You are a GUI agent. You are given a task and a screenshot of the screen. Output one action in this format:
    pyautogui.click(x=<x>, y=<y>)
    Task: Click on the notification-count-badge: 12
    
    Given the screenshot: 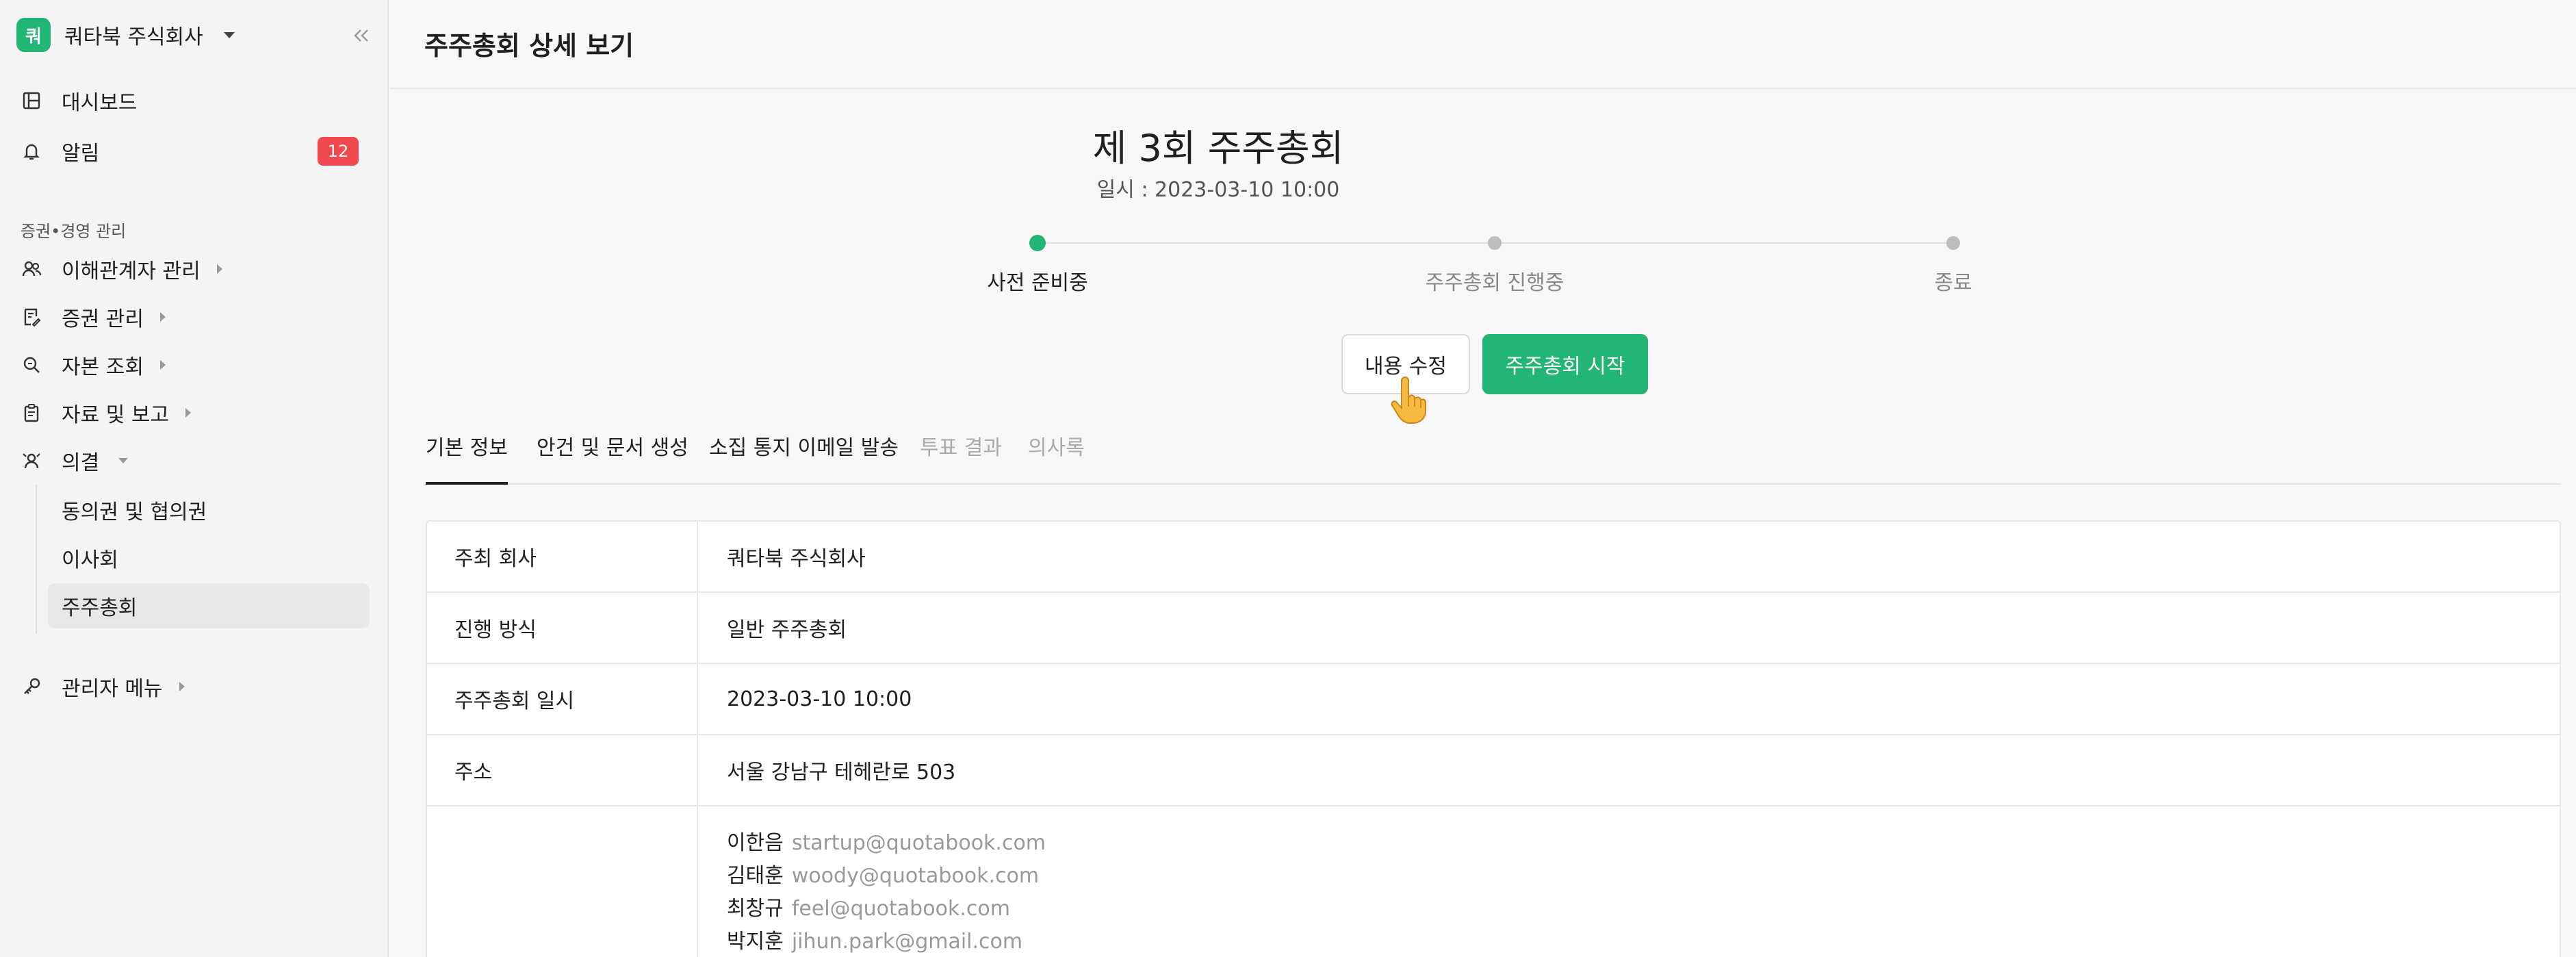 What is the action you would take?
    pyautogui.click(x=338, y=151)
    